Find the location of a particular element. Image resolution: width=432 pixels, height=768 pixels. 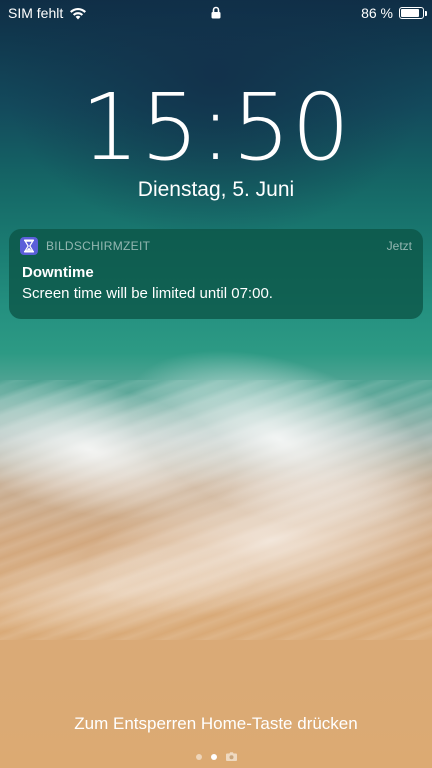

carrier-label: SIM fehlt is located at coordinates (36, 13).